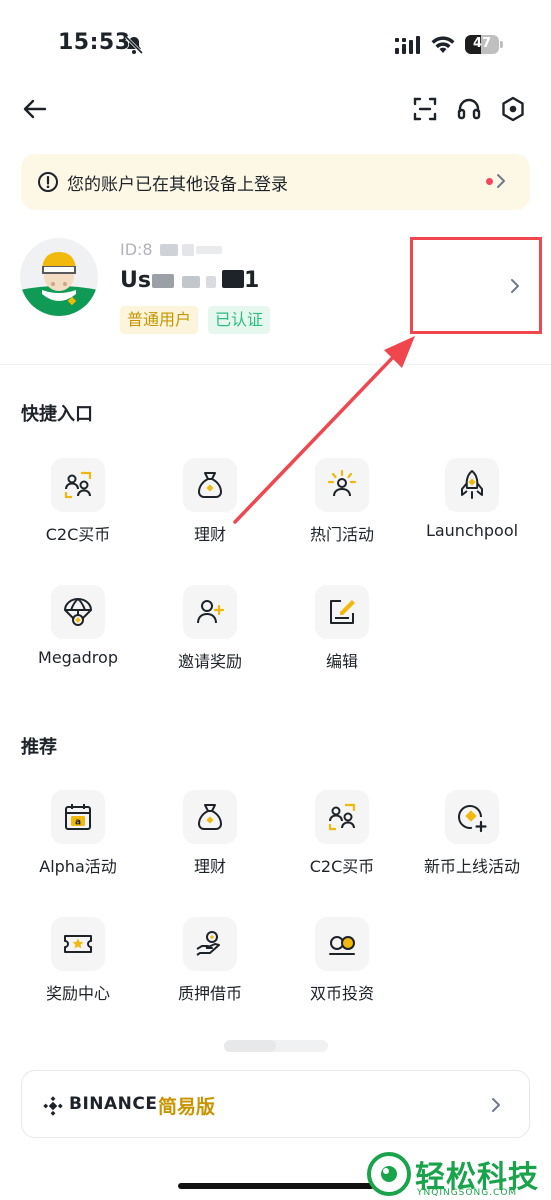  I want to click on verified-badge: 已认证, so click(239, 320).